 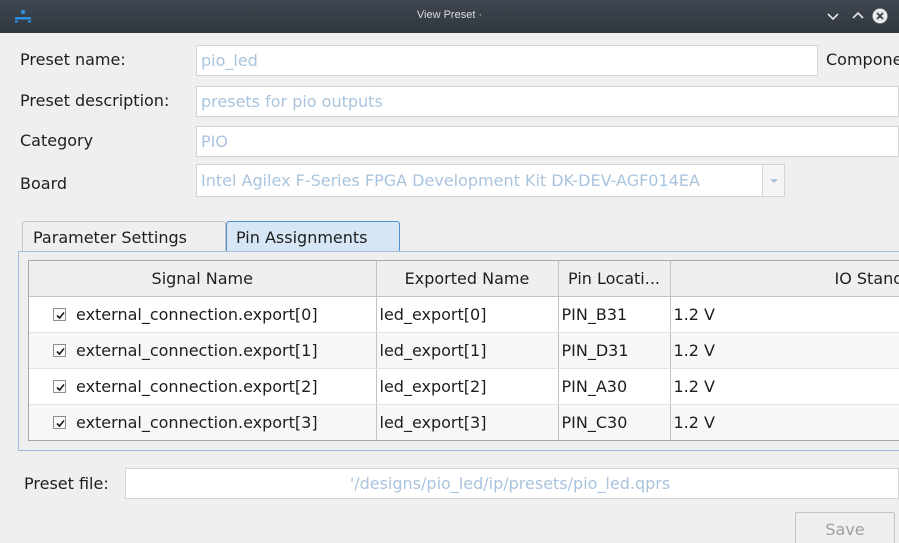 What do you see at coordinates (203, 279) in the screenshot?
I see `column-header-signal-name: Signal Name` at bounding box center [203, 279].